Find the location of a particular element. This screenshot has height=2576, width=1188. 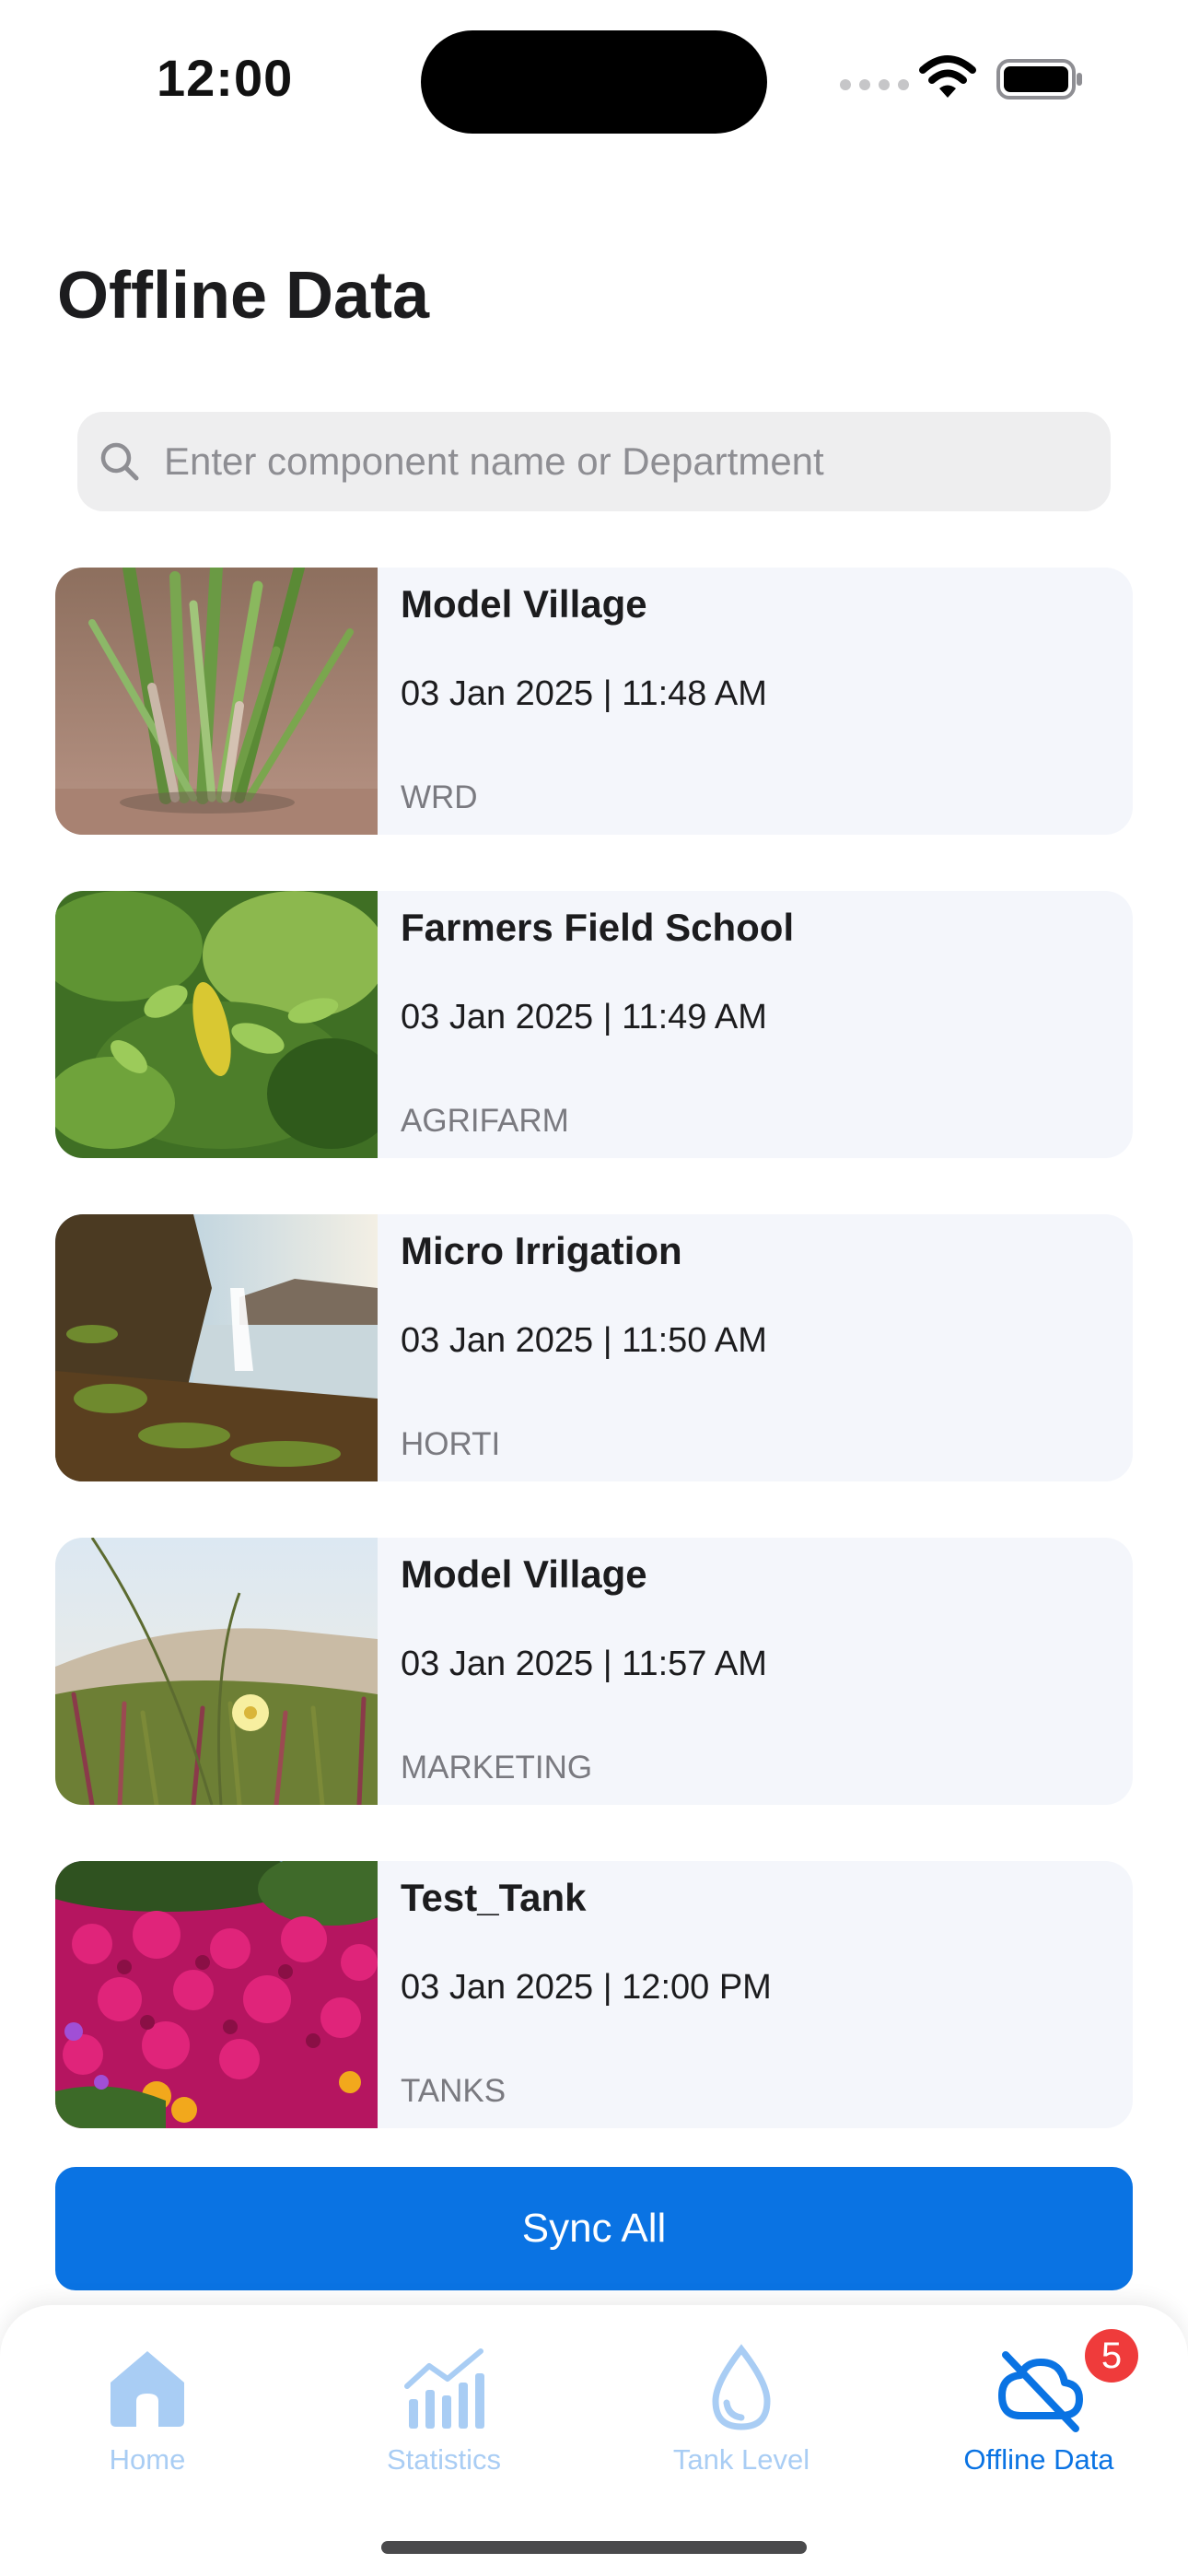

sync-all-button: Sync All is located at coordinates (594, 2228).